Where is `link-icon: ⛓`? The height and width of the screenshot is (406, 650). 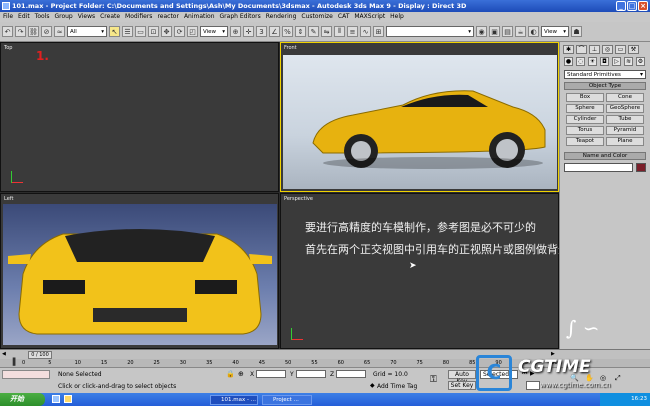
link-icon: ⛓ is located at coordinates (33, 31).